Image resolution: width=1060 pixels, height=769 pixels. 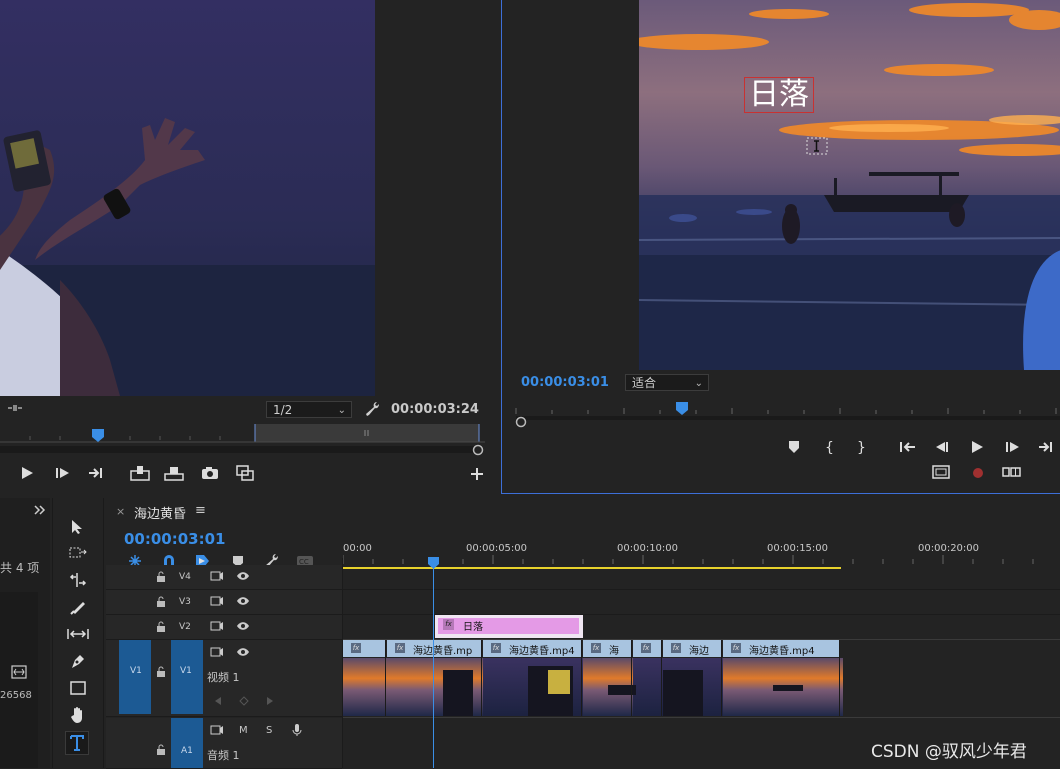 I want to click on step-back-icon, so click(x=942, y=447).